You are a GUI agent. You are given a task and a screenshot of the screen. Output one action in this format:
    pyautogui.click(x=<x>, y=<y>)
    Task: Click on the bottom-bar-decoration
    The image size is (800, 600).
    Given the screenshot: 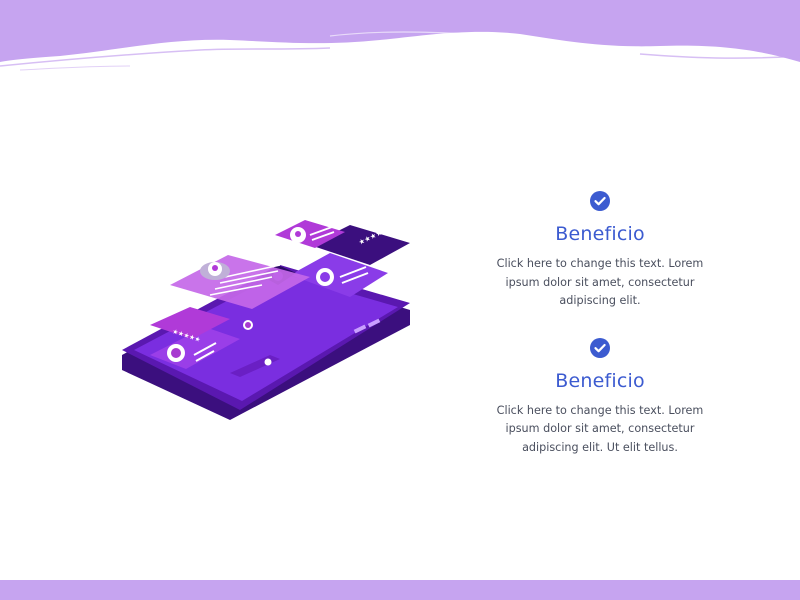 What is the action you would take?
    pyautogui.click(x=400, y=590)
    